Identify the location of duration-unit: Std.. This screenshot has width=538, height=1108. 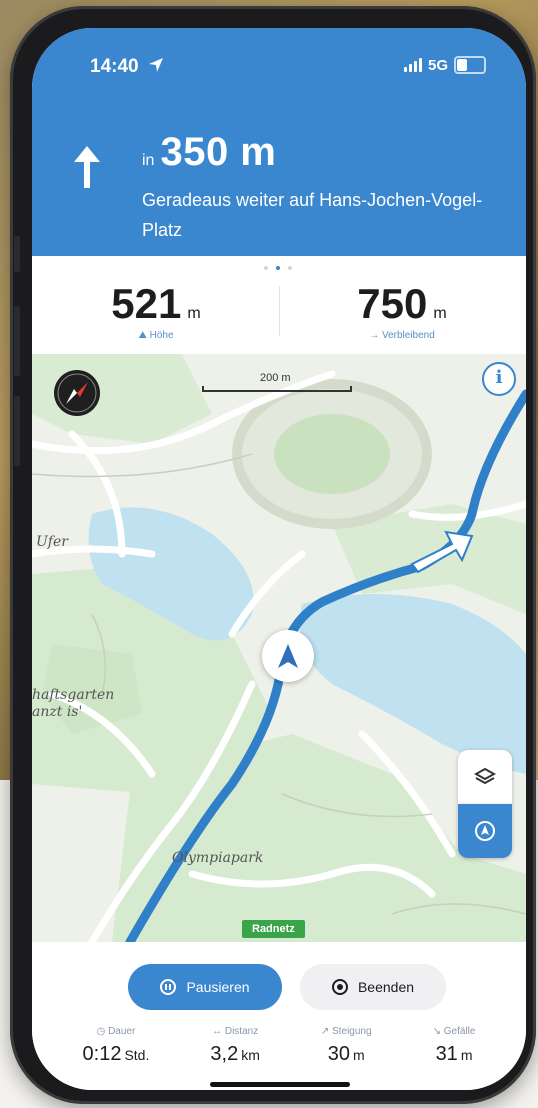
(137, 1055).